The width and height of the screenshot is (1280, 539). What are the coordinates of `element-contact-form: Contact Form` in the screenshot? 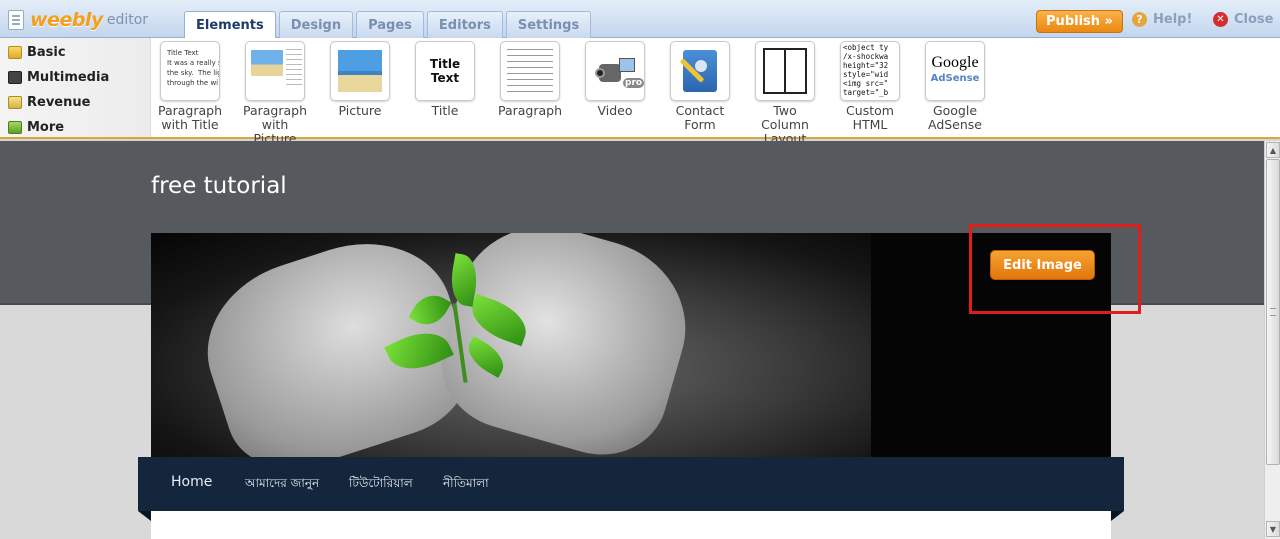 It's located at (700, 86).